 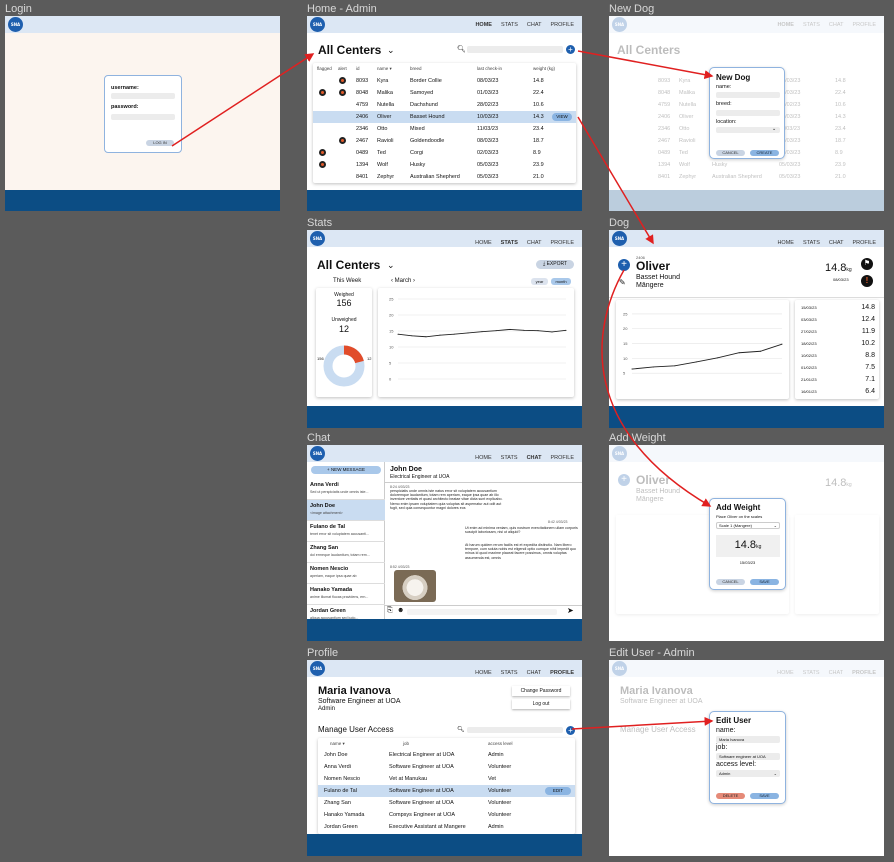 What do you see at coordinates (488, 153) in the screenshot?
I see `cell-date: 02/03/23` at bounding box center [488, 153].